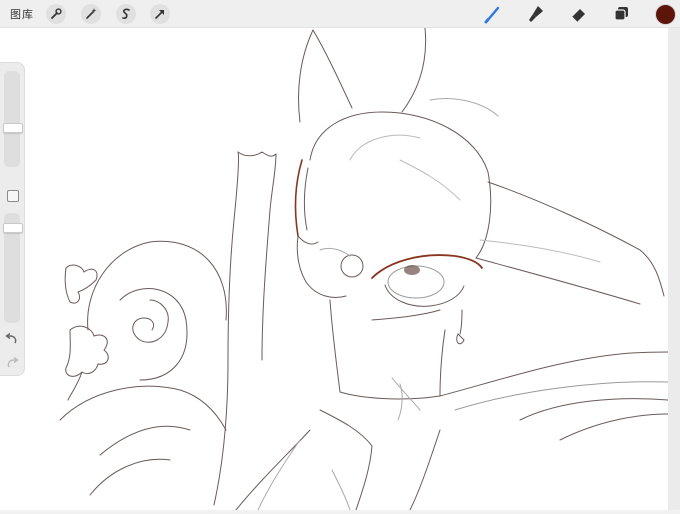  Describe the element at coordinates (13, 228) in the screenshot. I see `opacity-thumb` at that location.